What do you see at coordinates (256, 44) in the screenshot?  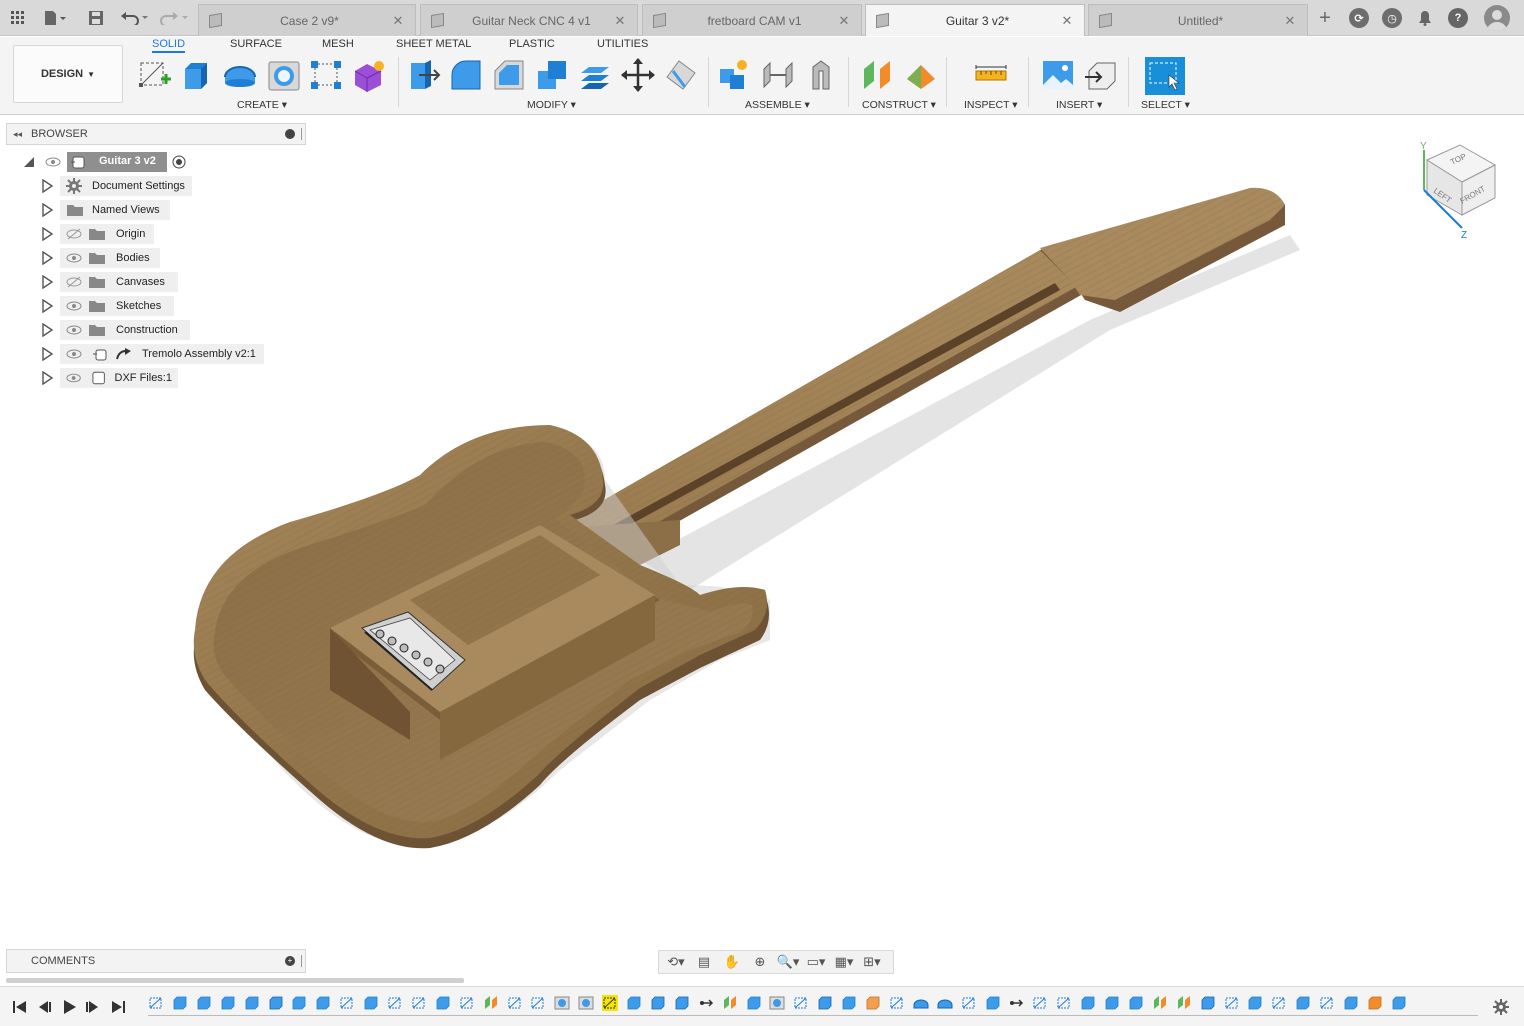 I see `tab-surface: SURFACE` at bounding box center [256, 44].